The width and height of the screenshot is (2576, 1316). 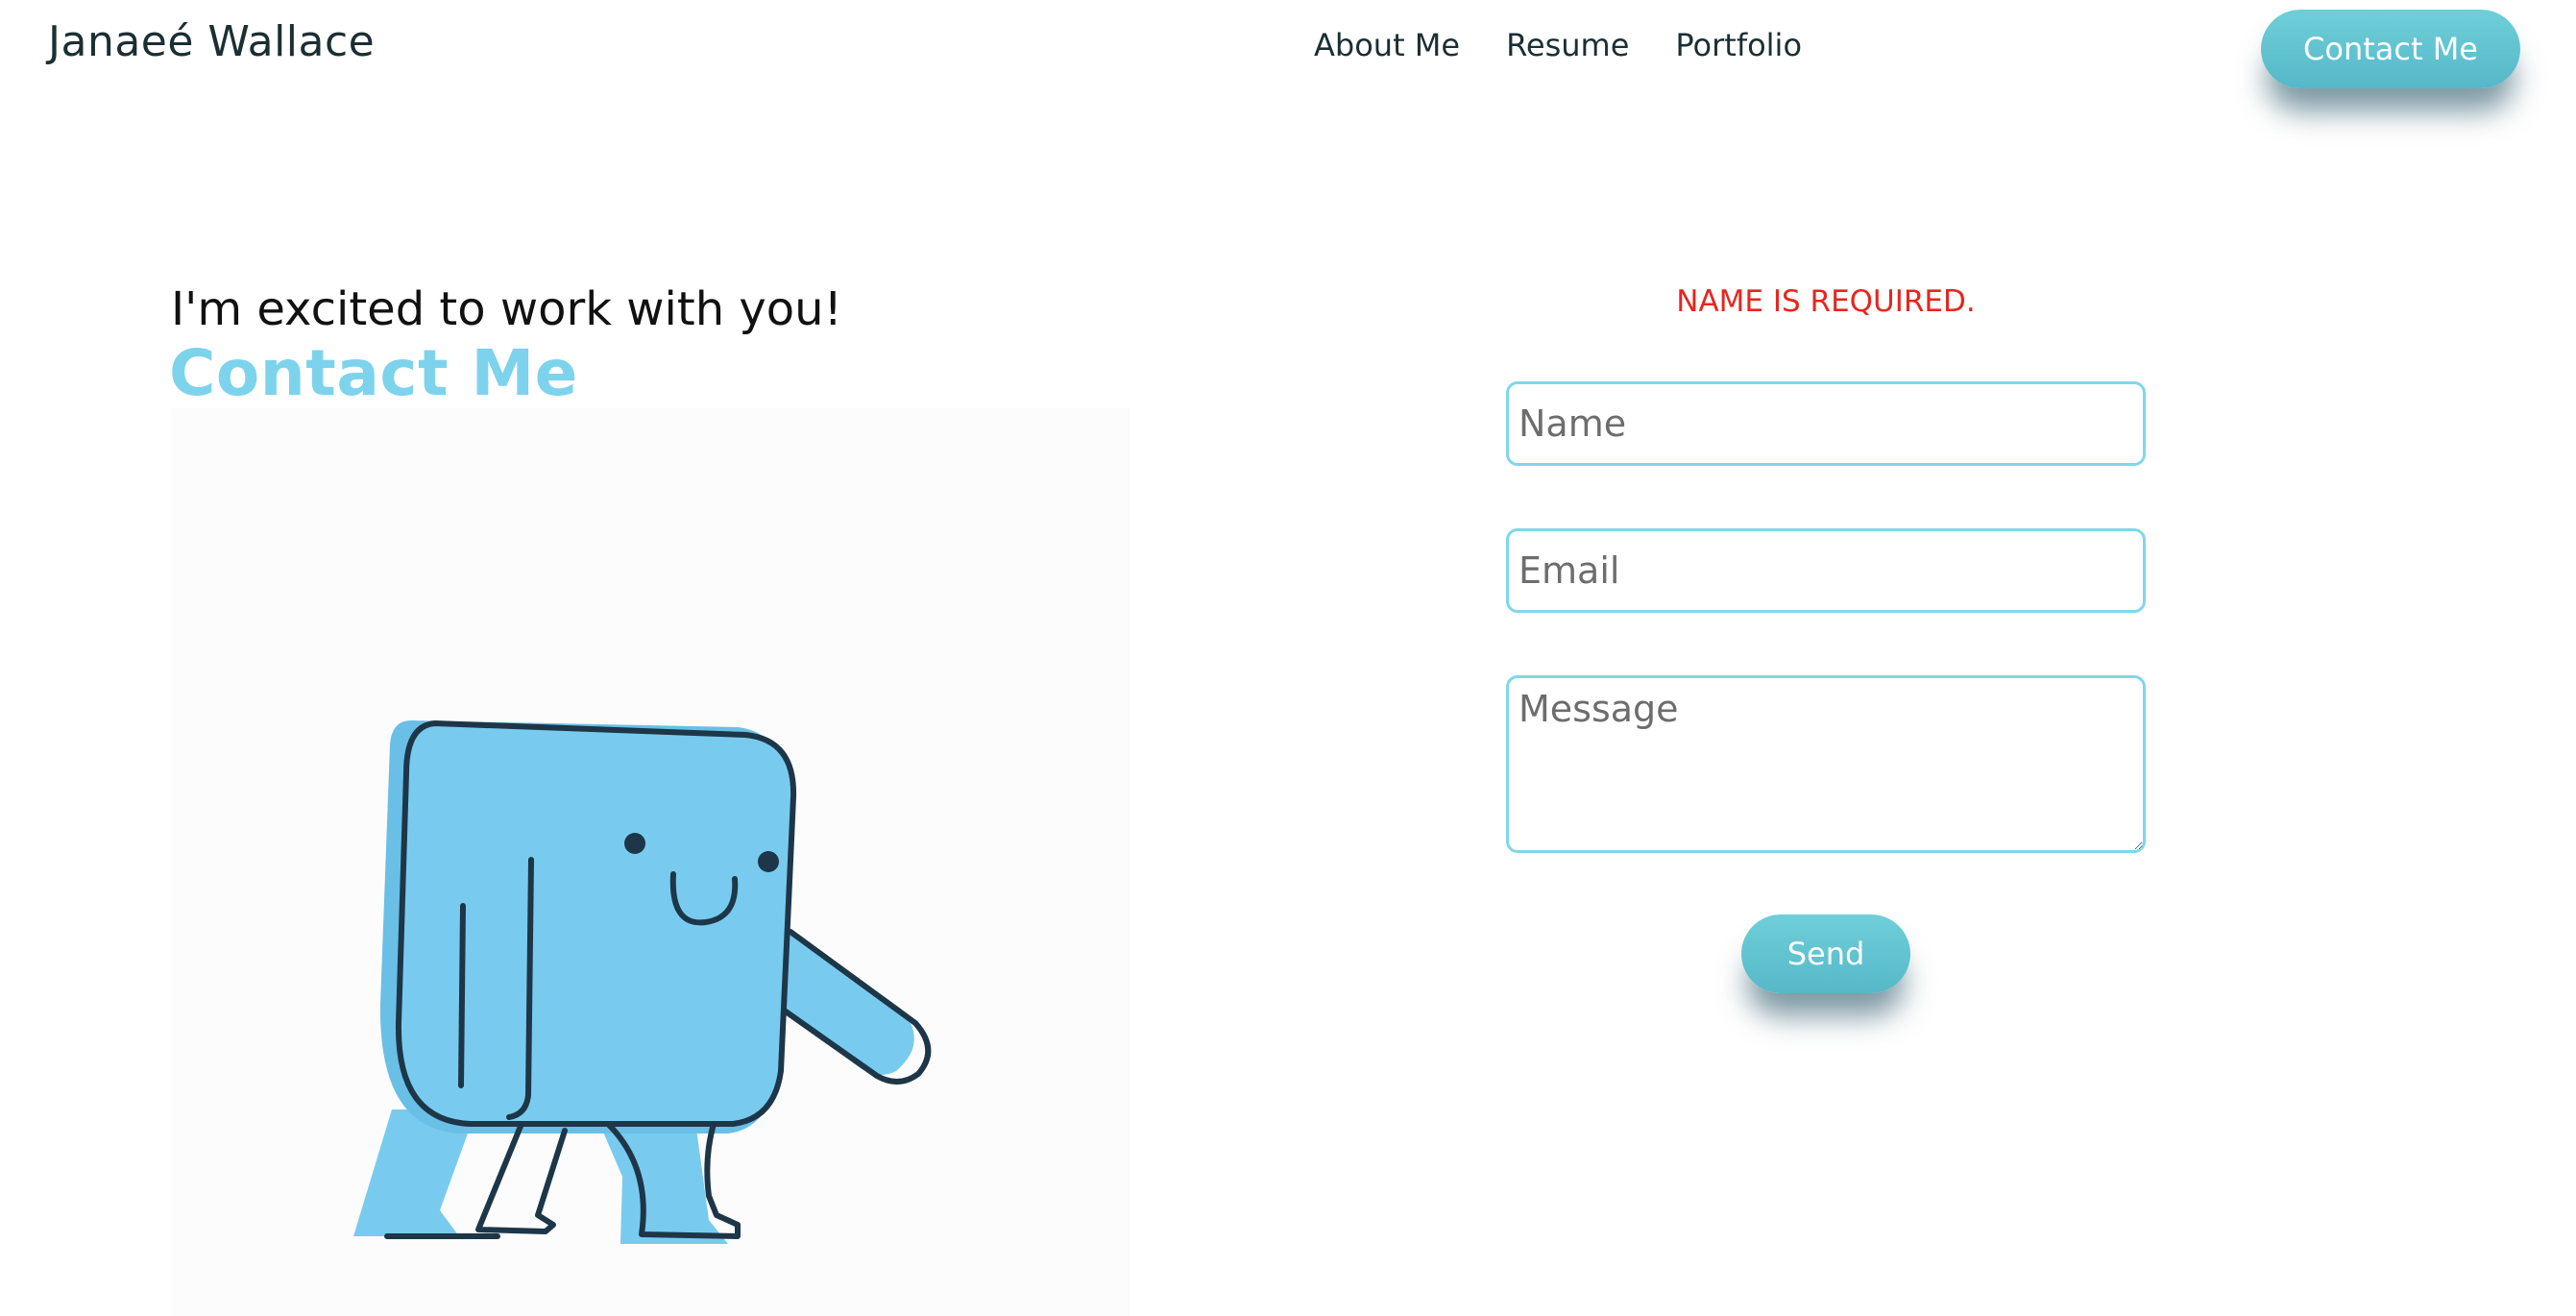 What do you see at coordinates (1825, 953) in the screenshot?
I see `send-button: Send` at bounding box center [1825, 953].